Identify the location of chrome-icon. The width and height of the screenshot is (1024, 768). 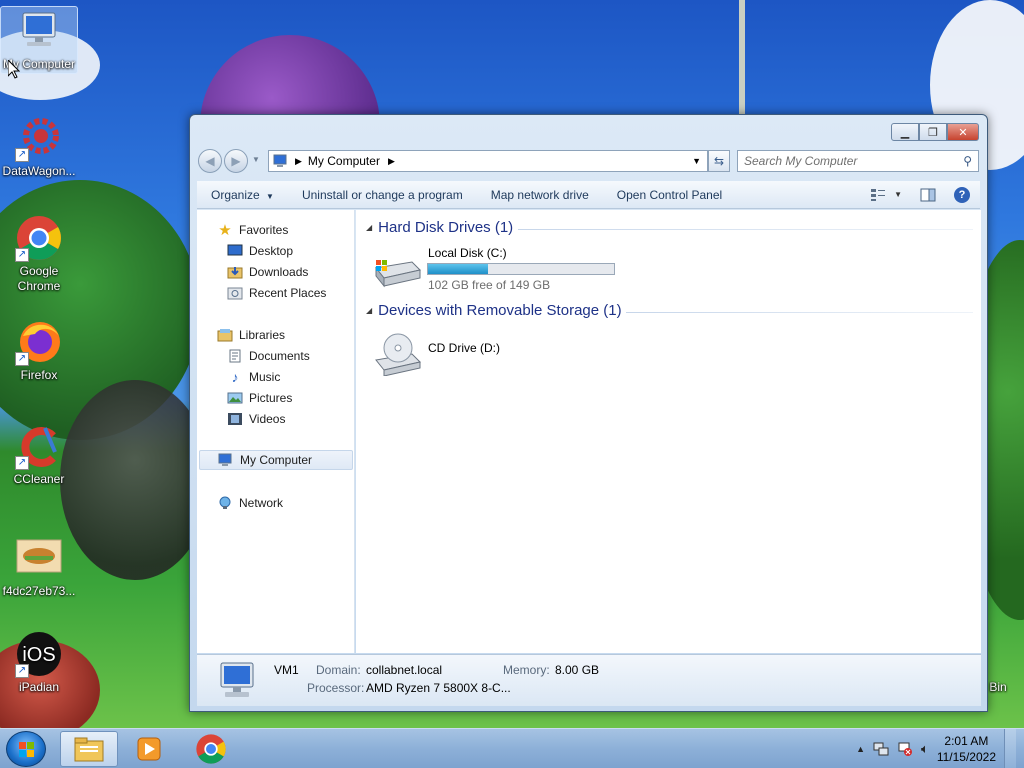
(211, 749).